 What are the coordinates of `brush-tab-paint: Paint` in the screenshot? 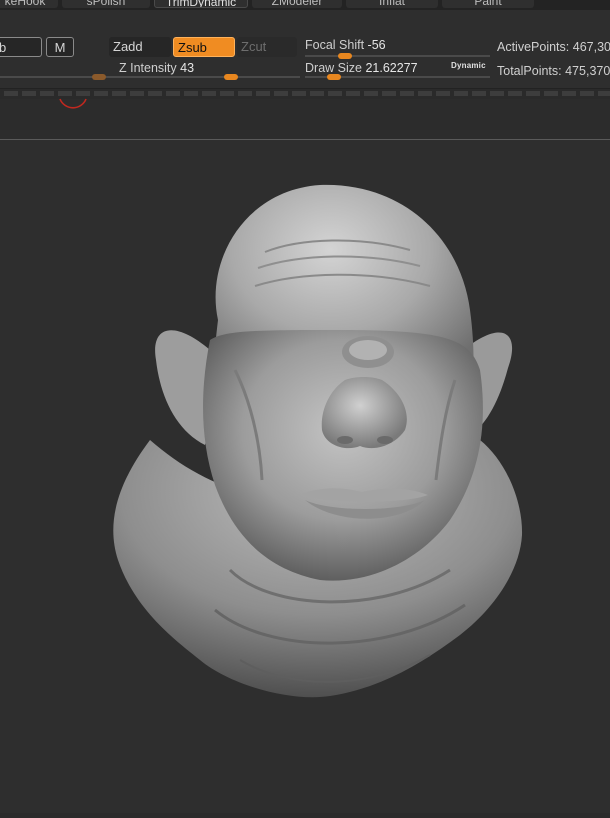 It's located at (488, 4).